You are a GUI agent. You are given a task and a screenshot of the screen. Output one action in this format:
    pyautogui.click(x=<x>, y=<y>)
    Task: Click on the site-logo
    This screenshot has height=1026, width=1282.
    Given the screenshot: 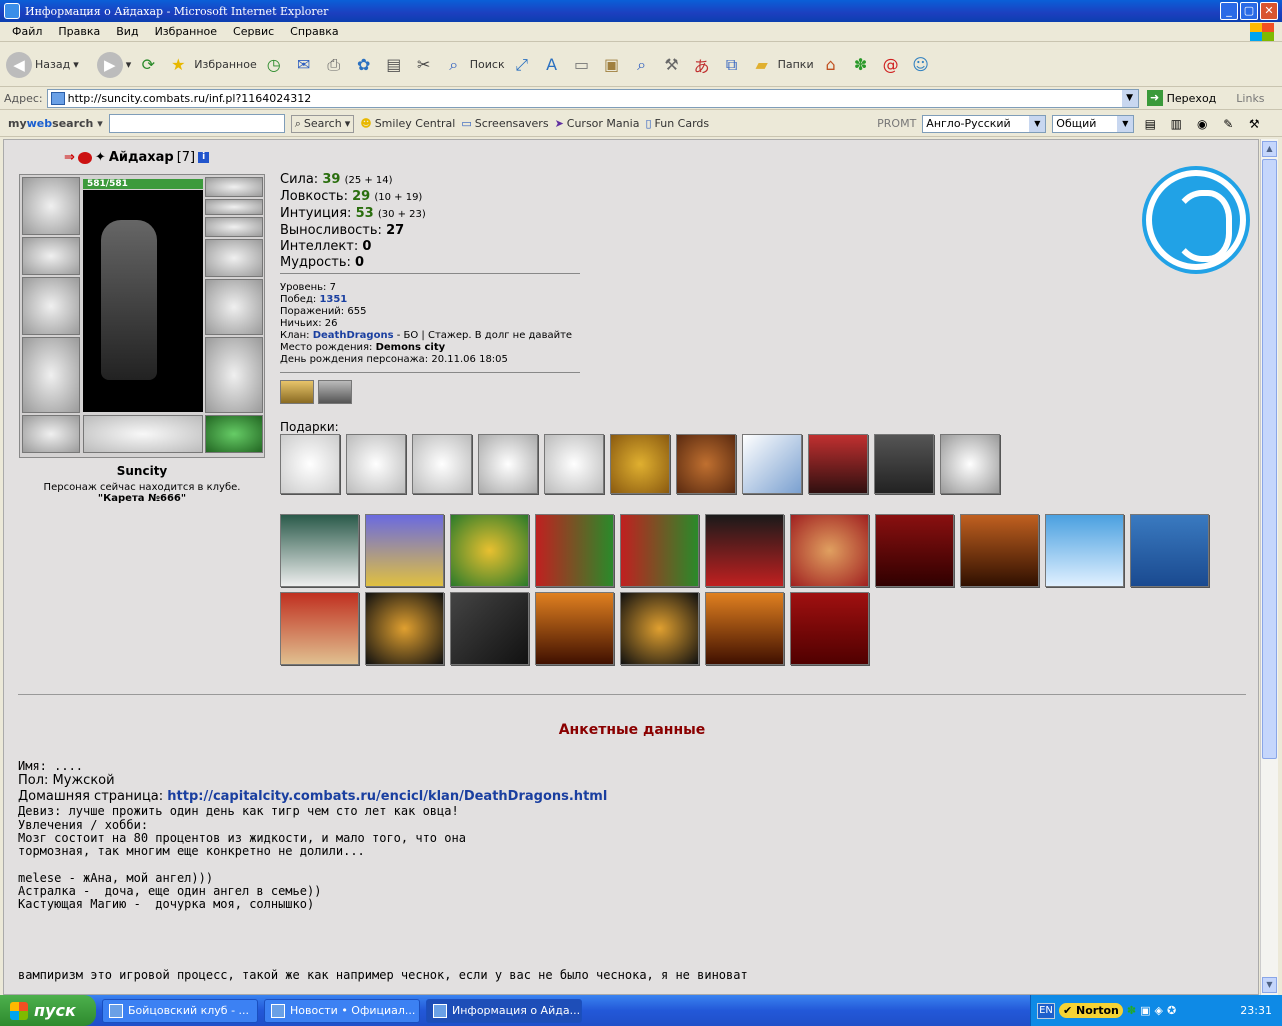 What is the action you would take?
    pyautogui.click(x=1196, y=220)
    